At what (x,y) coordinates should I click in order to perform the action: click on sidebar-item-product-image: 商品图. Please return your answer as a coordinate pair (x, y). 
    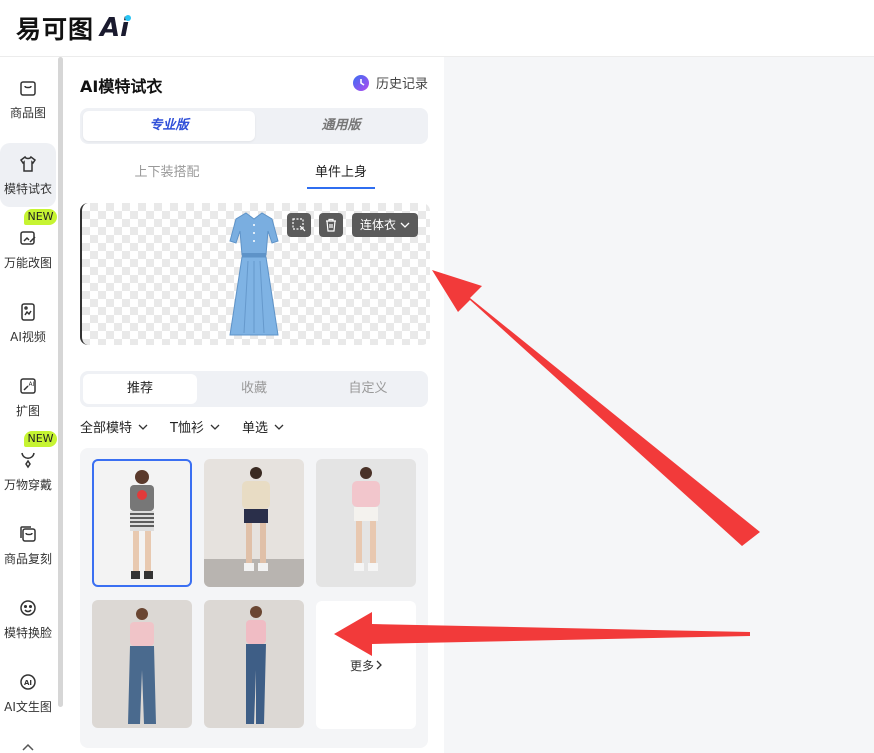
    Looking at the image, I should click on (28, 99).